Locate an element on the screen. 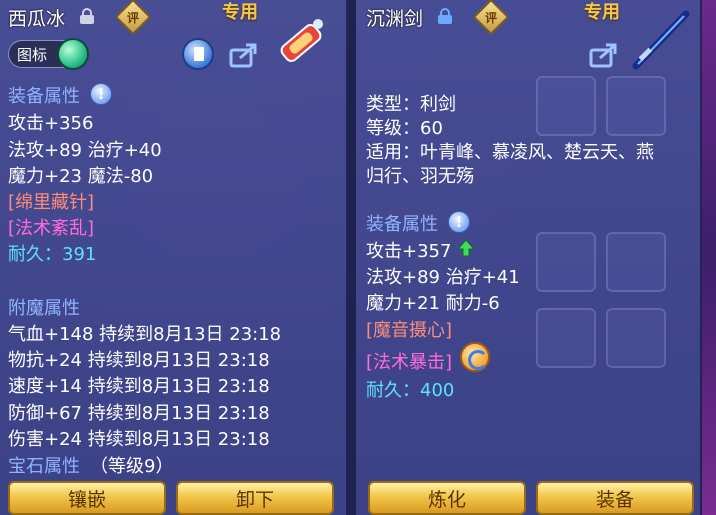 The height and width of the screenshot is (515, 716). unlock-icon is located at coordinates (87, 16).